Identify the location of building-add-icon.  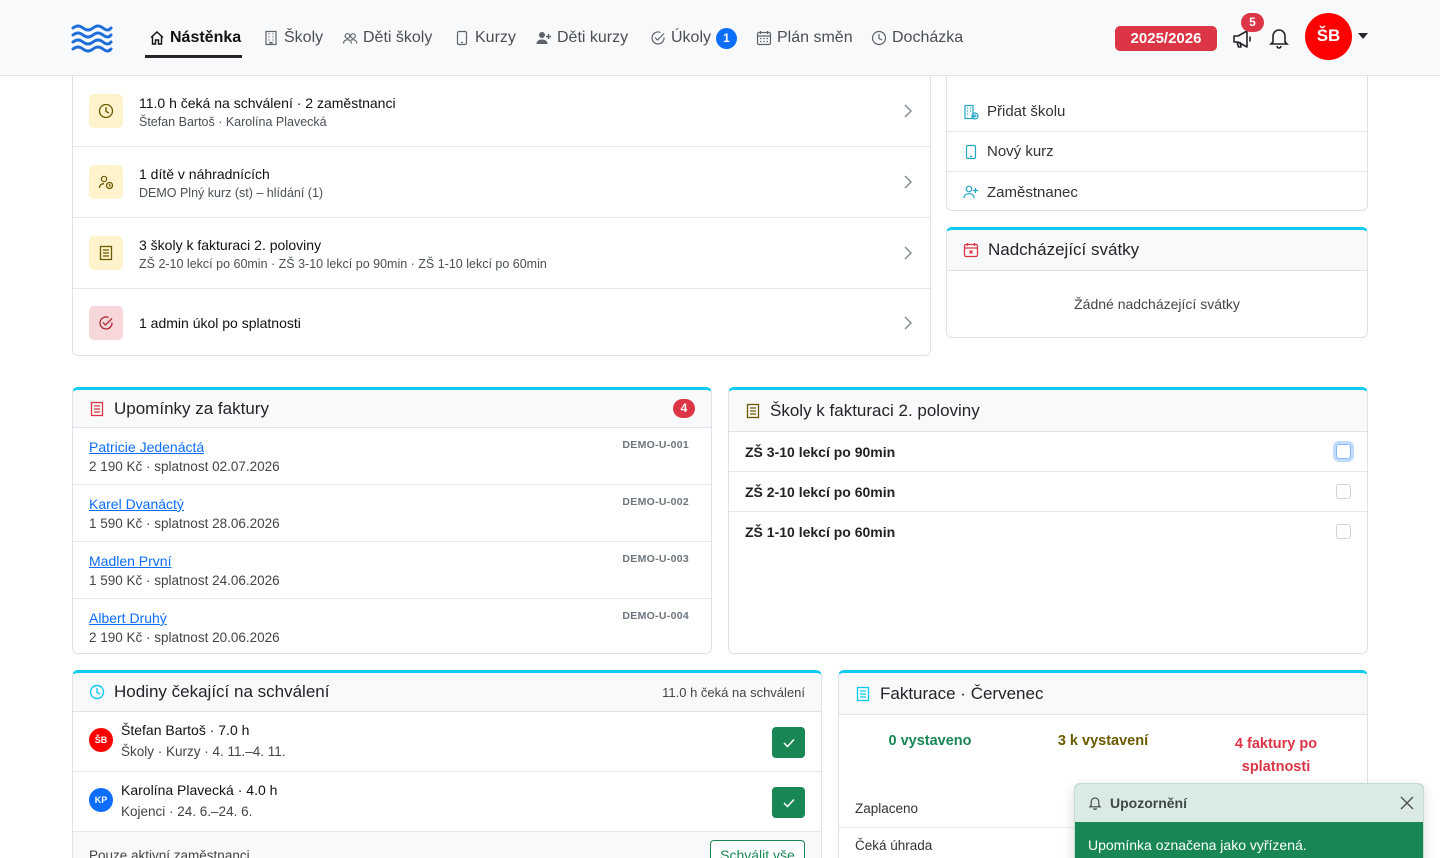
(971, 112).